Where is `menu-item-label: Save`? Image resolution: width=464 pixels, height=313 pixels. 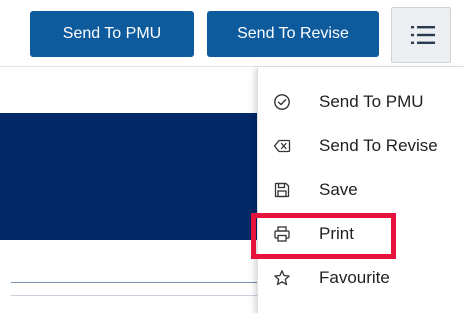
menu-item-label: Save is located at coordinates (338, 189).